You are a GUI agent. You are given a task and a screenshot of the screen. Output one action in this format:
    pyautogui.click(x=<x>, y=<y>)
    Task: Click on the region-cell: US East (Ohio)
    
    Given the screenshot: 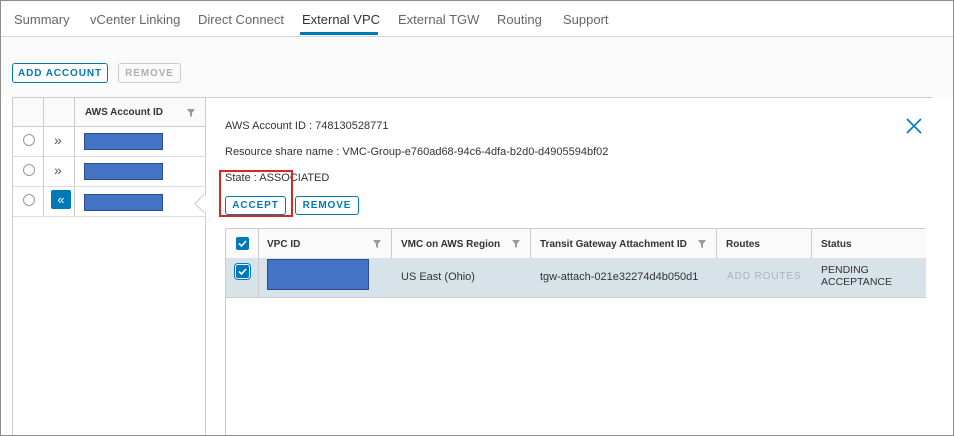 What is the action you would take?
    pyautogui.click(x=438, y=277)
    